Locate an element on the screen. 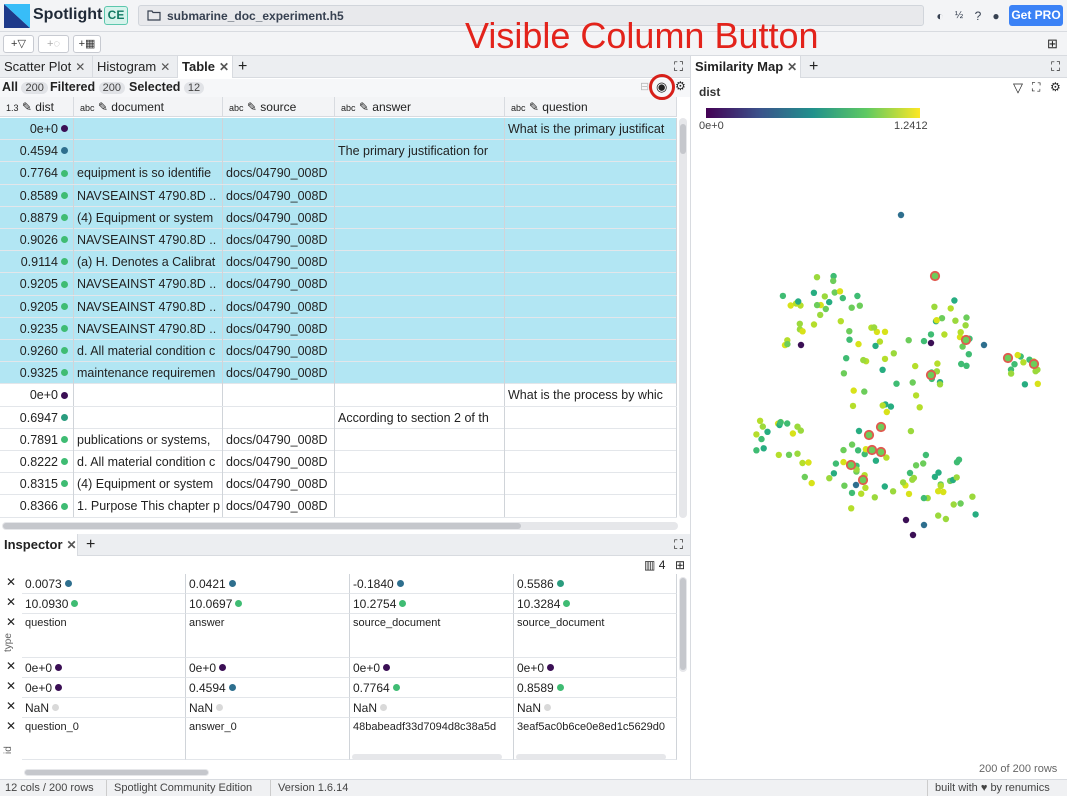  add-tag-button: +◌ is located at coordinates (53, 44).